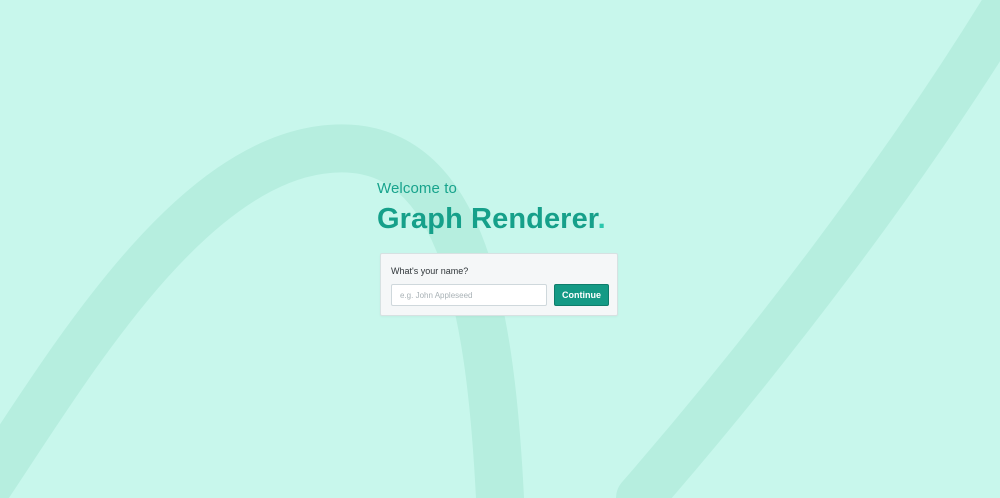  Describe the element at coordinates (469, 295) in the screenshot. I see `name-input` at that location.